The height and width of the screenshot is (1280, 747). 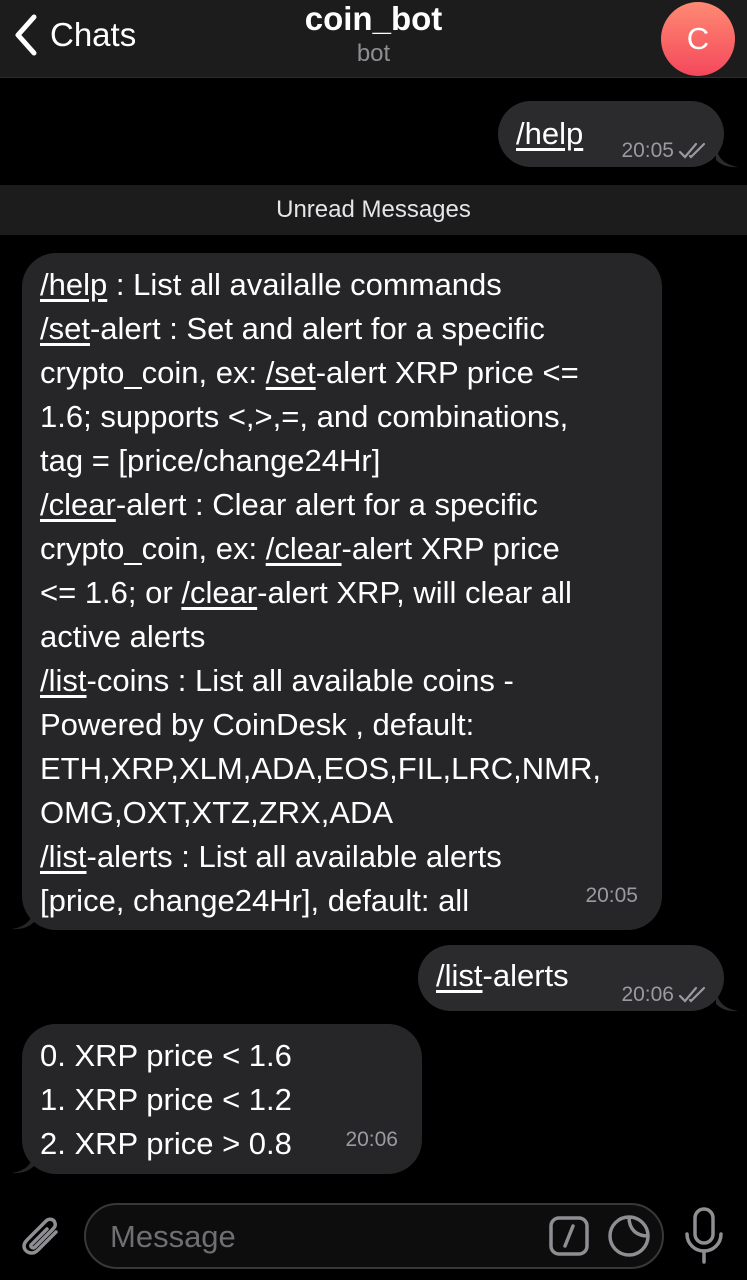 I want to click on message-input-box, so click(x=374, y=1236).